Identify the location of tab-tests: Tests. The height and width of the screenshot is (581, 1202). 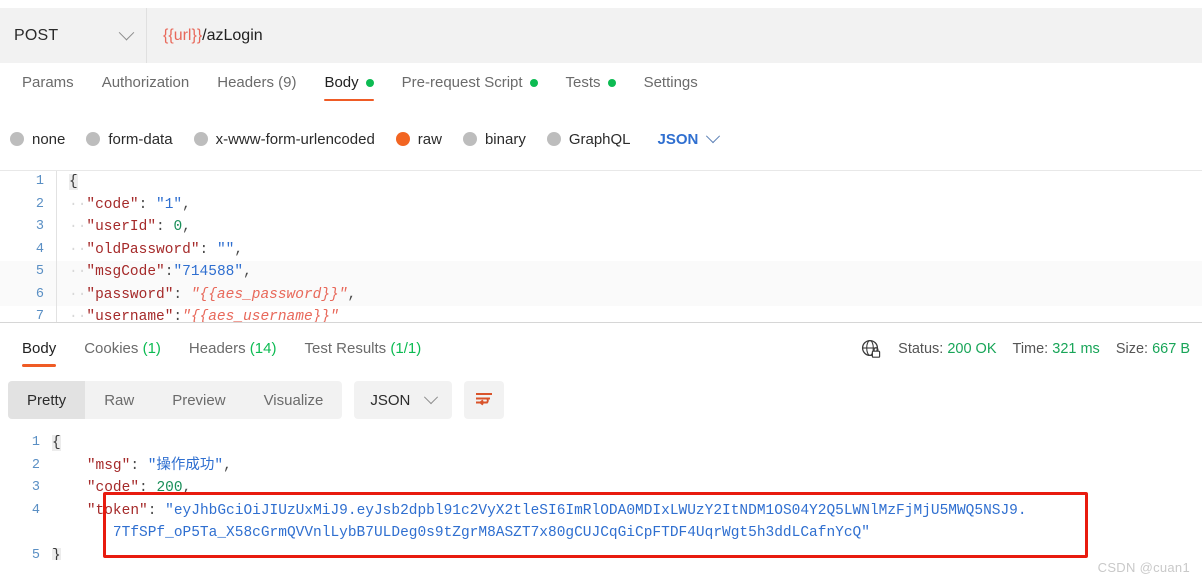
(591, 86).